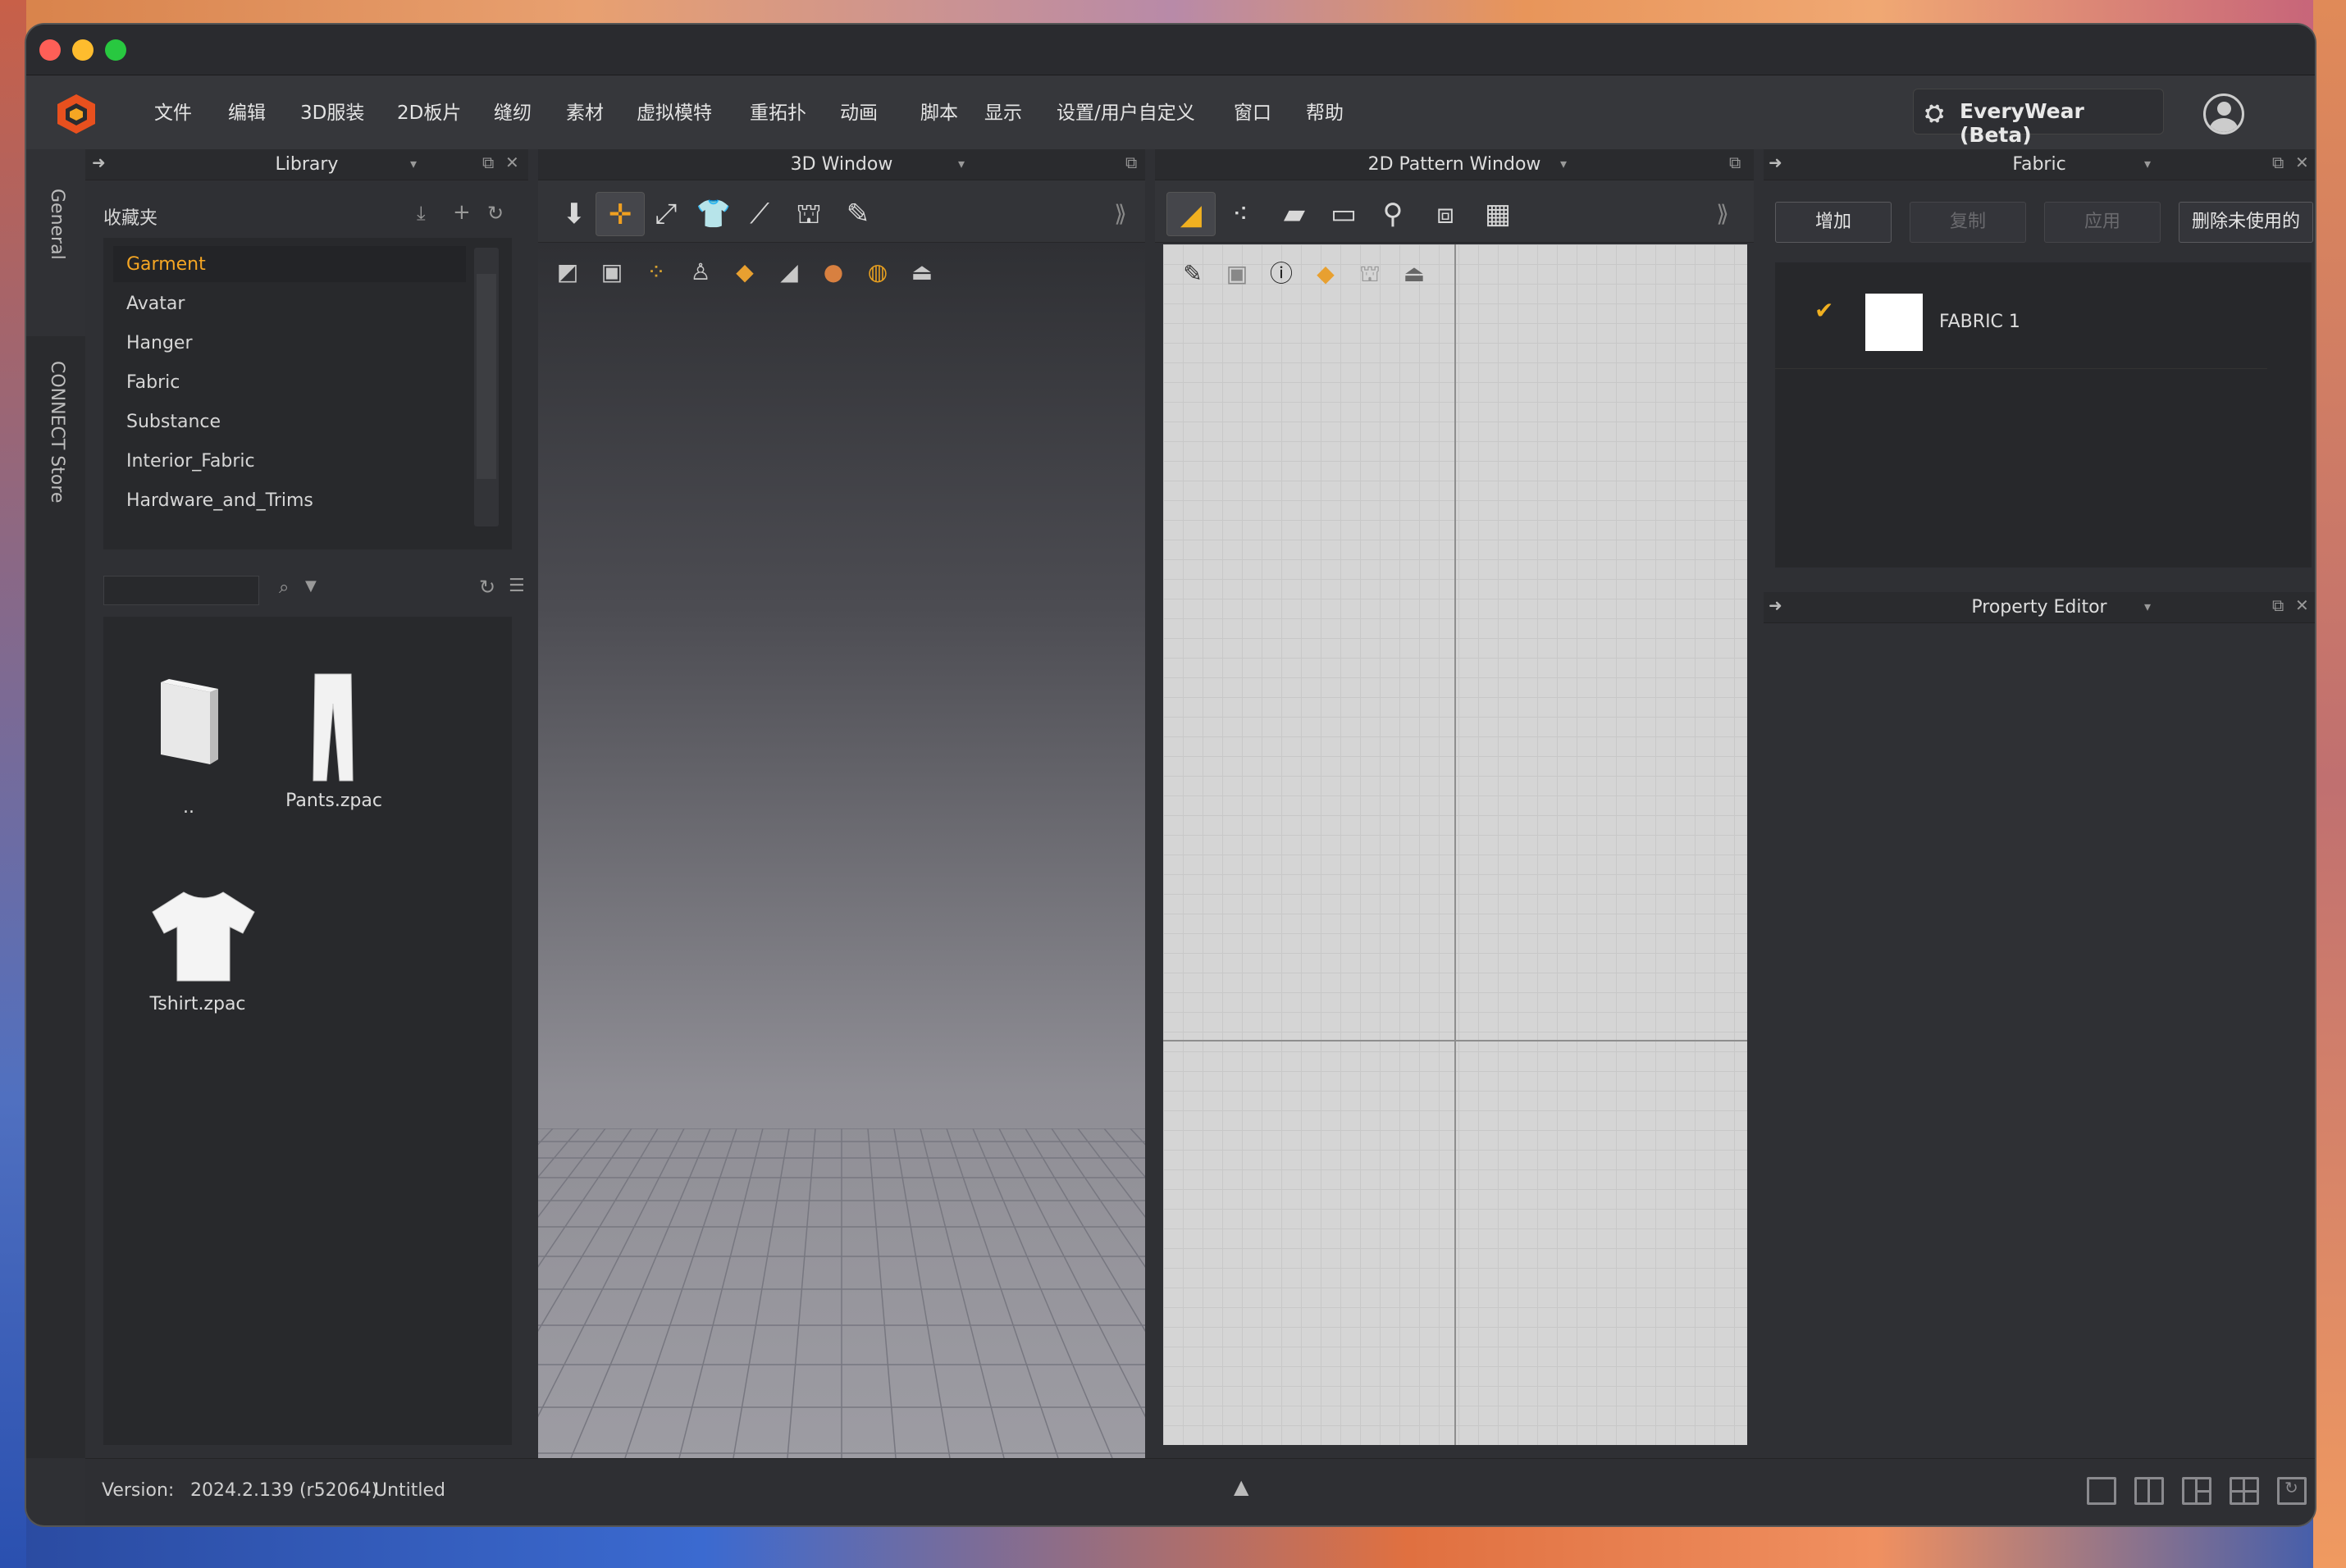  Describe the element at coordinates (858, 214) in the screenshot. I see `annotation-icon: ✎` at that location.